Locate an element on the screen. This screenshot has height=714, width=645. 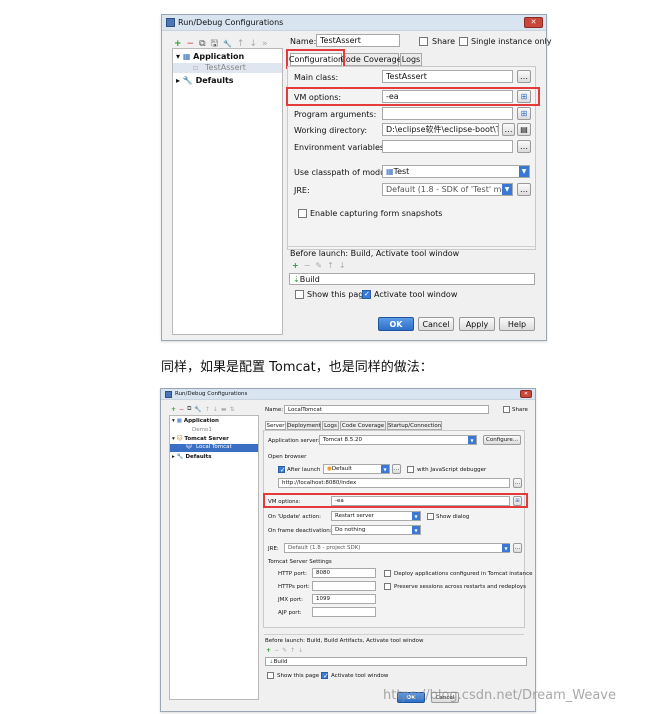
program-arguments-expand-button: ⊞ is located at coordinates (524, 113).